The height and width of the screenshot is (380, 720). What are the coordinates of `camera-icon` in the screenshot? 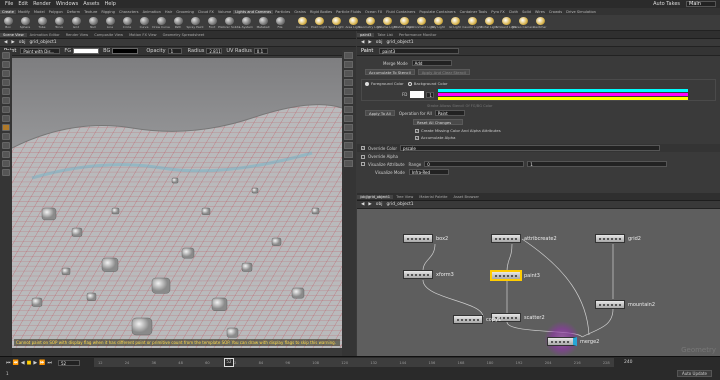 It's located at (348, 100).